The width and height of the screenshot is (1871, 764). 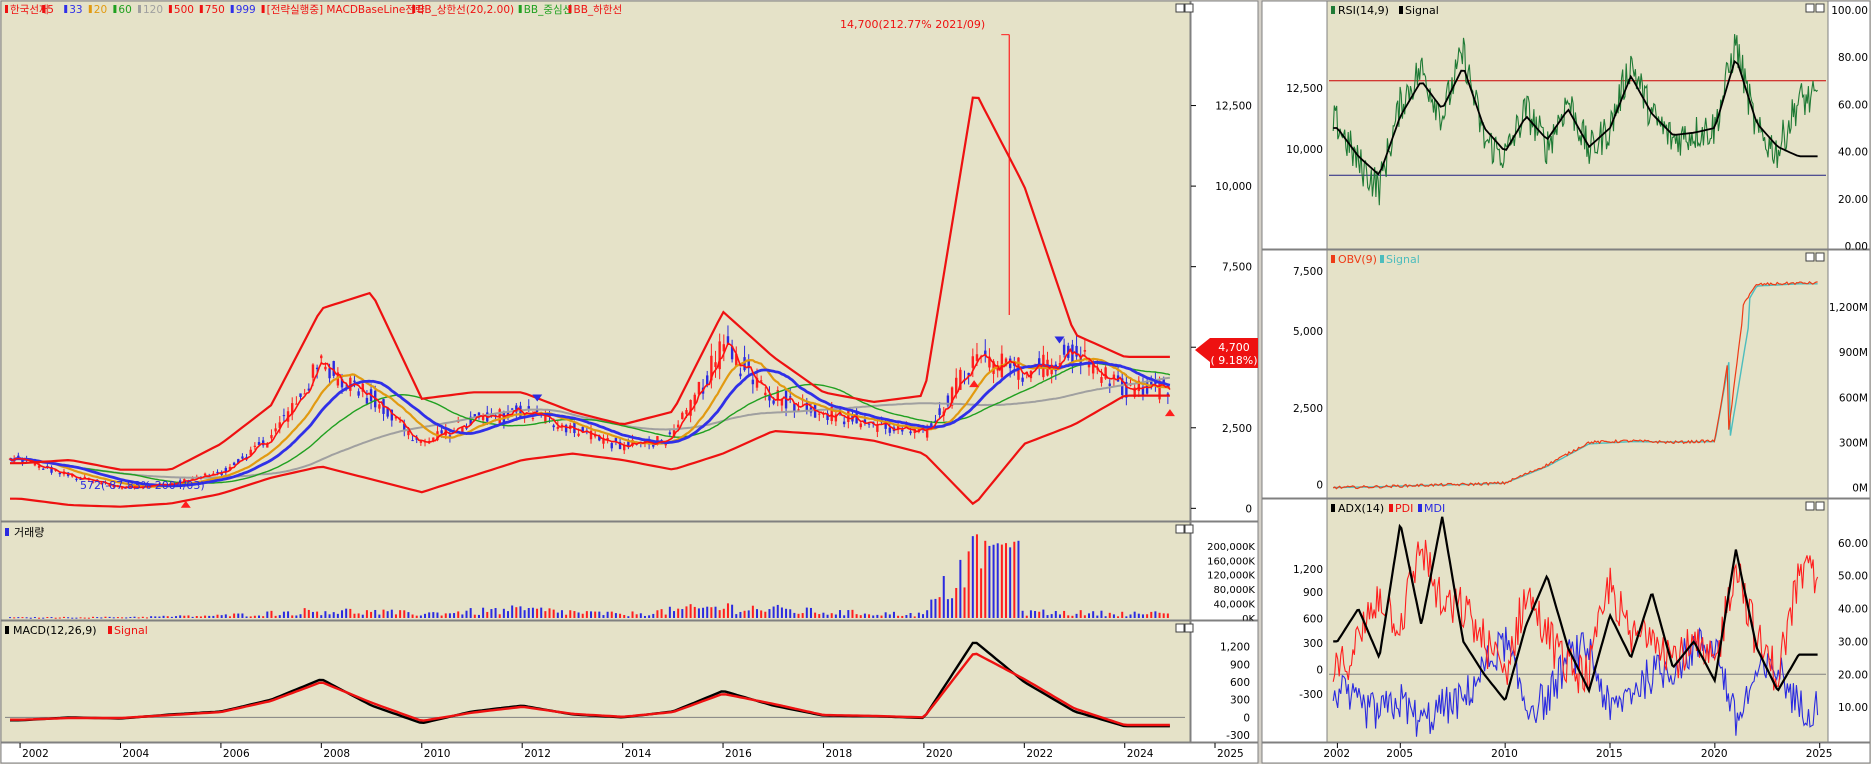 I want to click on y-tick-label: 10,000, so click(x=1233, y=187).